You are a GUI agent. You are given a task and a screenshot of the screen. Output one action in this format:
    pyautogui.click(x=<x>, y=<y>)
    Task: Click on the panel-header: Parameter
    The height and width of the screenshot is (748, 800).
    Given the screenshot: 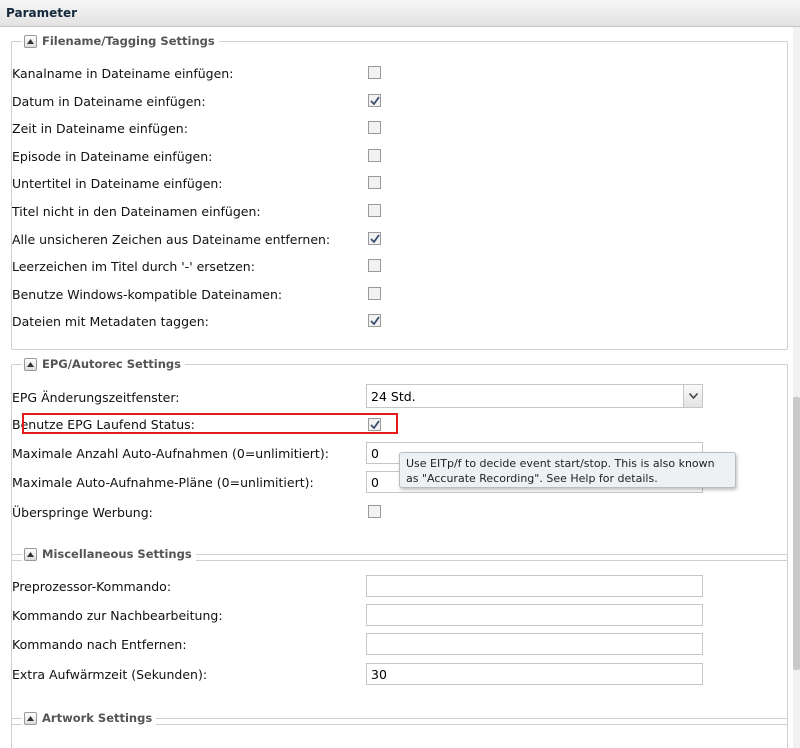 What is the action you would take?
    pyautogui.click(x=400, y=13)
    